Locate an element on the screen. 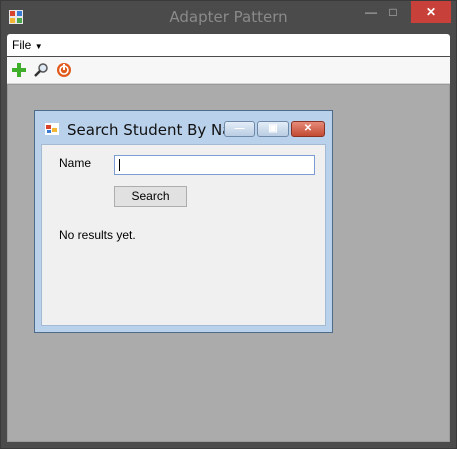  menu-file: File ▼ is located at coordinates (27, 45).